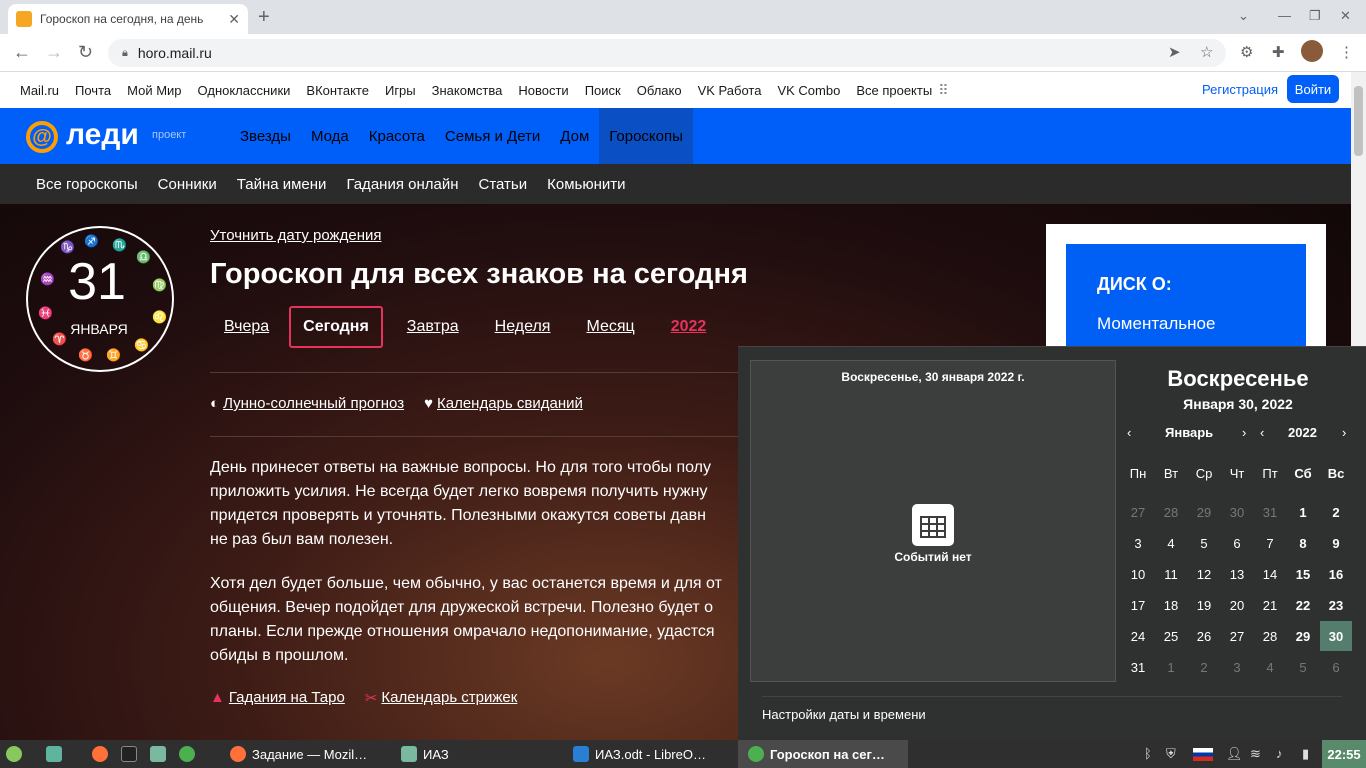  What do you see at coordinates (87, 184) in the screenshot?
I see `subnav-item: Все гороскопы` at bounding box center [87, 184].